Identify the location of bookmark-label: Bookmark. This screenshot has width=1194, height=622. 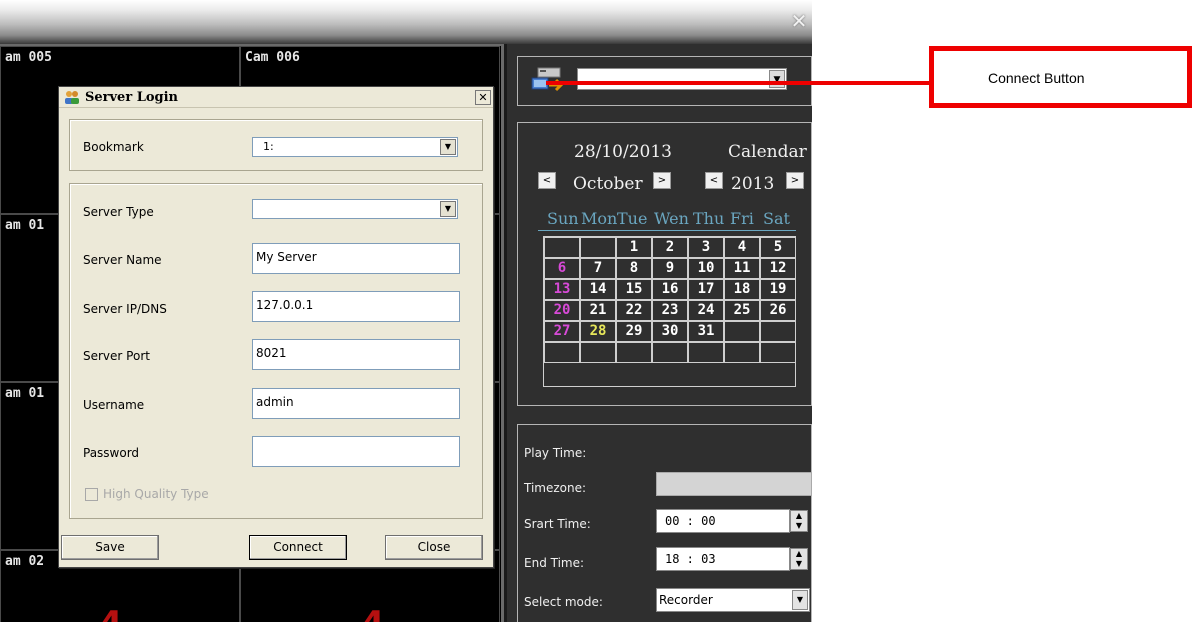
(113, 147).